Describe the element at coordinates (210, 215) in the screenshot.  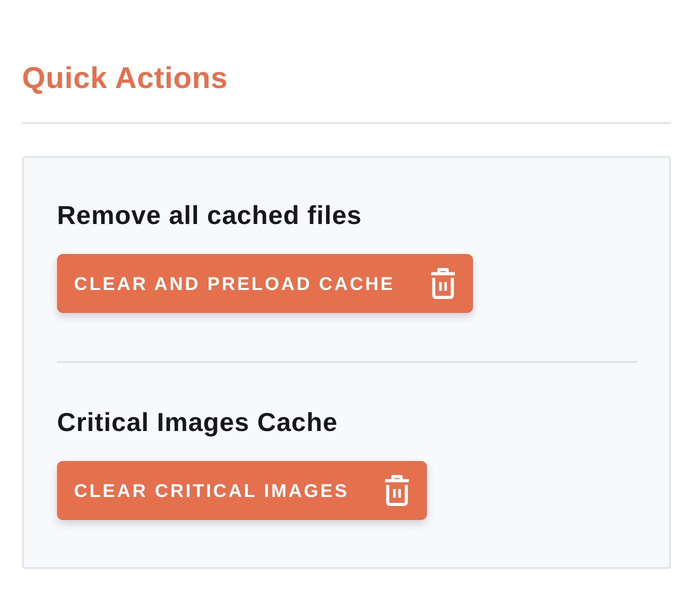
I see `action-title: Remove all cached files` at that location.